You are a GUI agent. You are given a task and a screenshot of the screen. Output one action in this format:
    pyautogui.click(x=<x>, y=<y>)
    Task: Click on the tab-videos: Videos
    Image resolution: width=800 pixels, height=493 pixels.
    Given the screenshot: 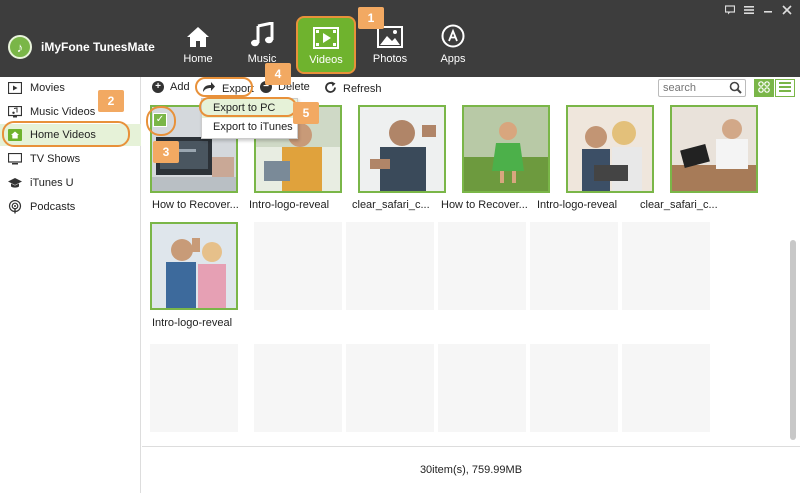 What is the action you would take?
    pyautogui.click(x=326, y=45)
    